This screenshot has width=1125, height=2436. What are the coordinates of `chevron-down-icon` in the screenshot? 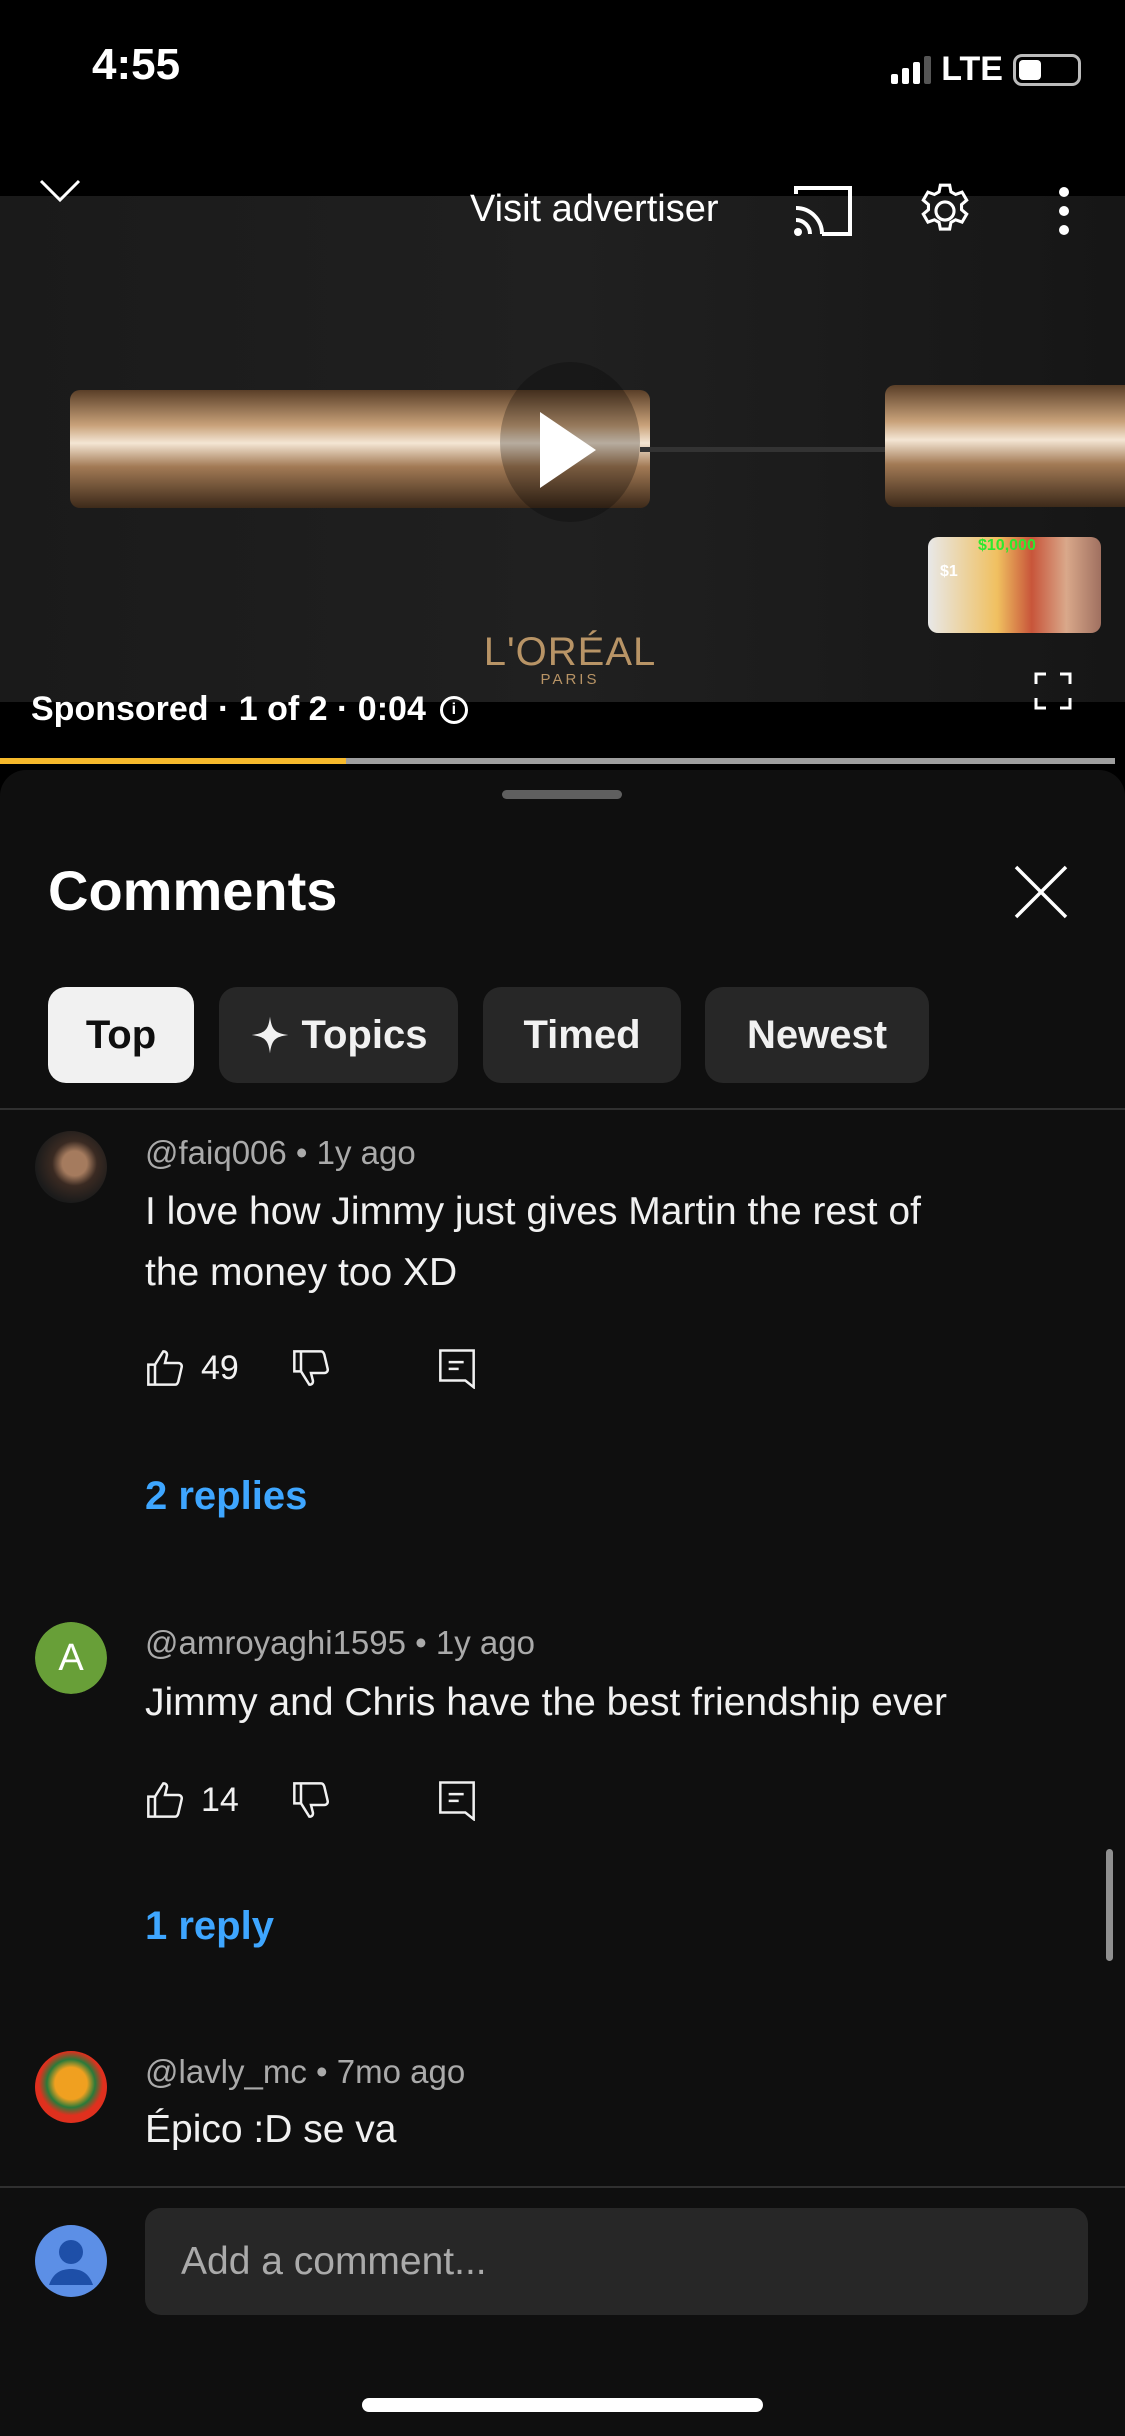 It's located at (60, 191).